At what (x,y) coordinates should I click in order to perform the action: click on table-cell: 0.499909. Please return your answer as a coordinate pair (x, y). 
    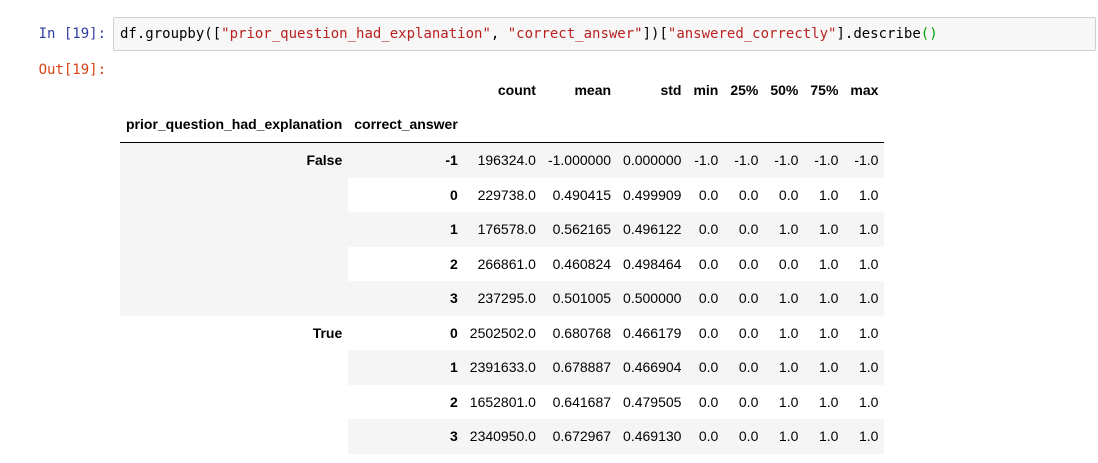
    Looking at the image, I should click on (652, 194).